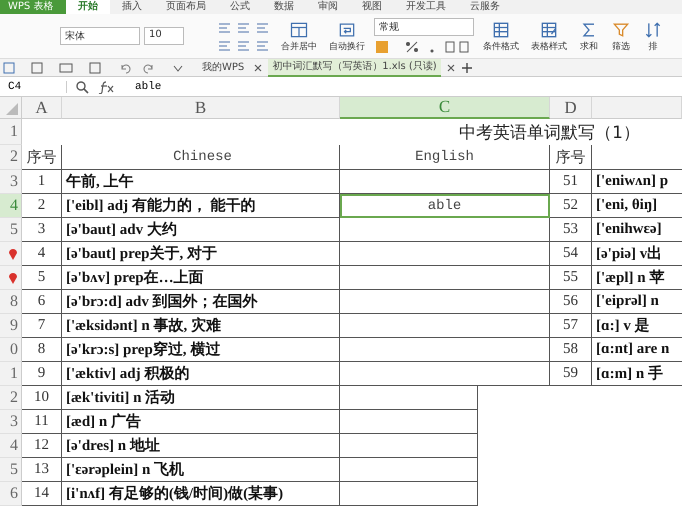 Image resolution: width=682 pixels, height=506 pixels. I want to click on table-cell: 59, so click(571, 374).